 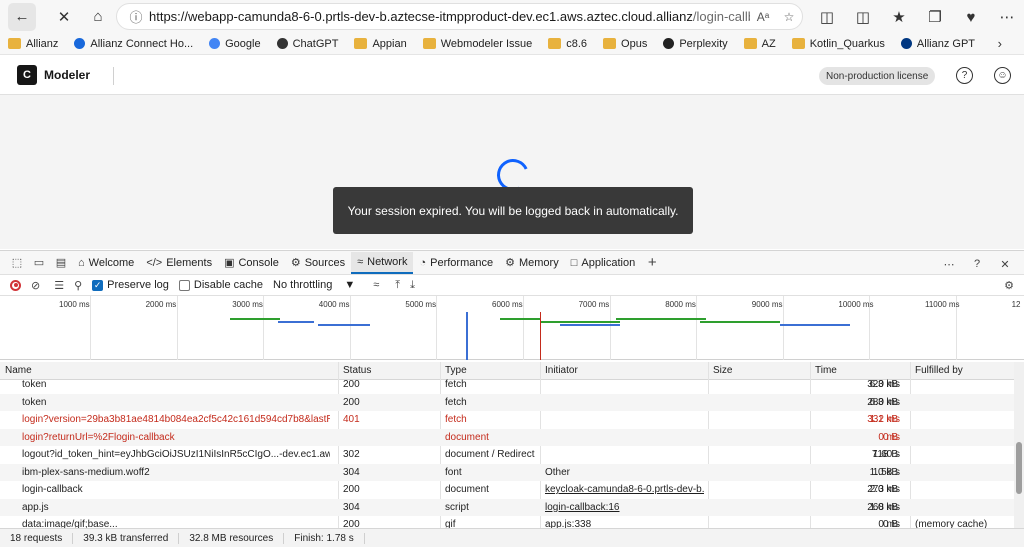 I want to click on browser-essentials-icon: ♥, so click(x=971, y=17).